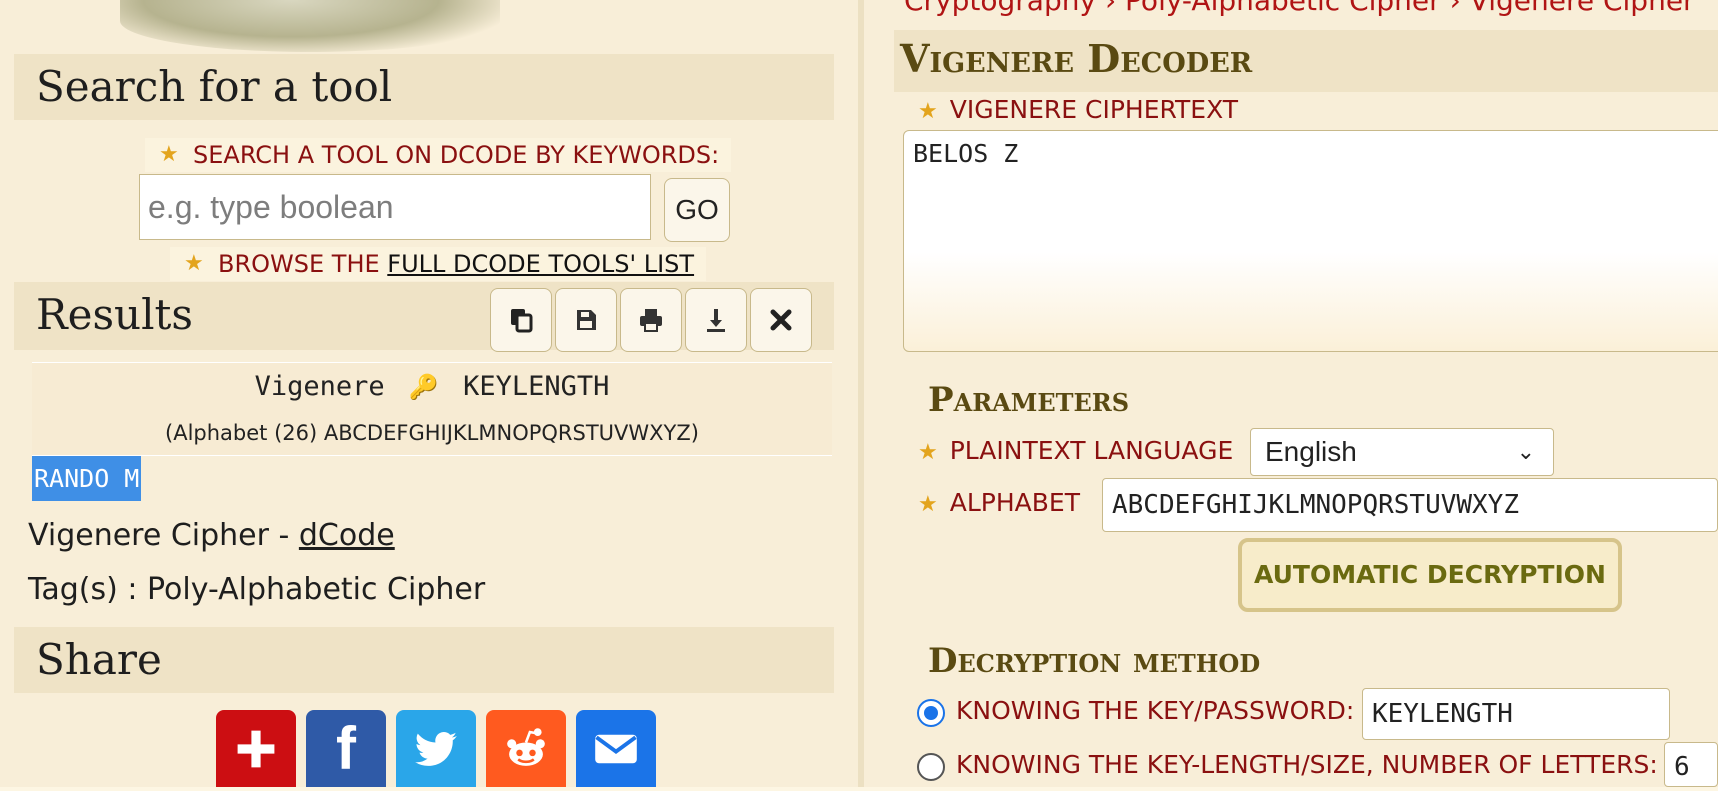 Image resolution: width=1718 pixels, height=791 pixels. I want to click on radio-knowing-keylength, so click(931, 767).